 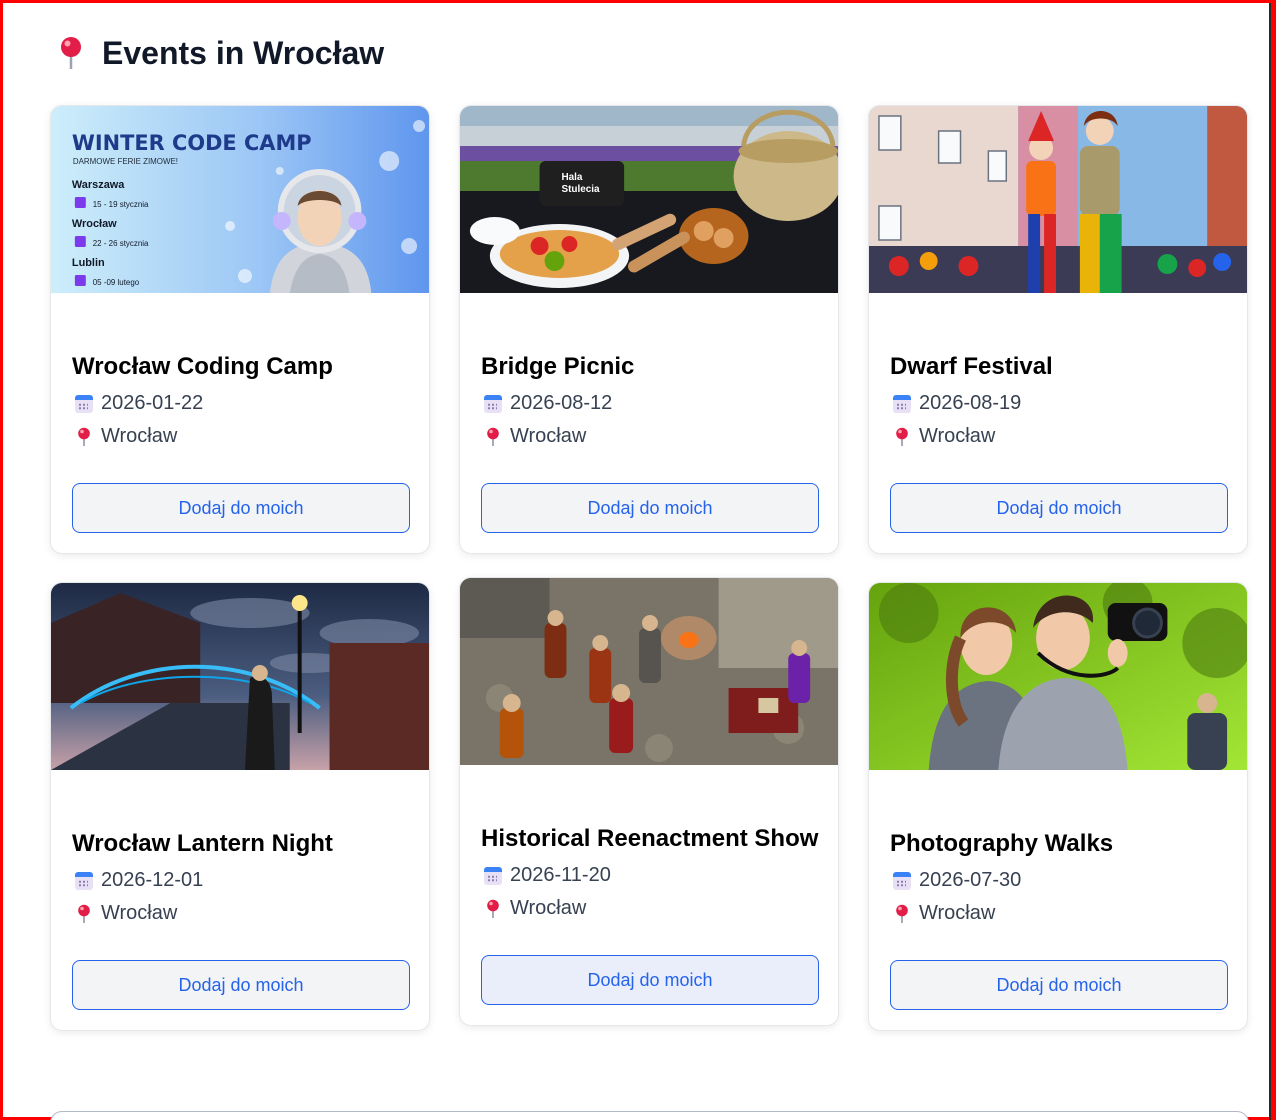 I want to click on event-date: 2026-01-22, so click(x=139, y=403).